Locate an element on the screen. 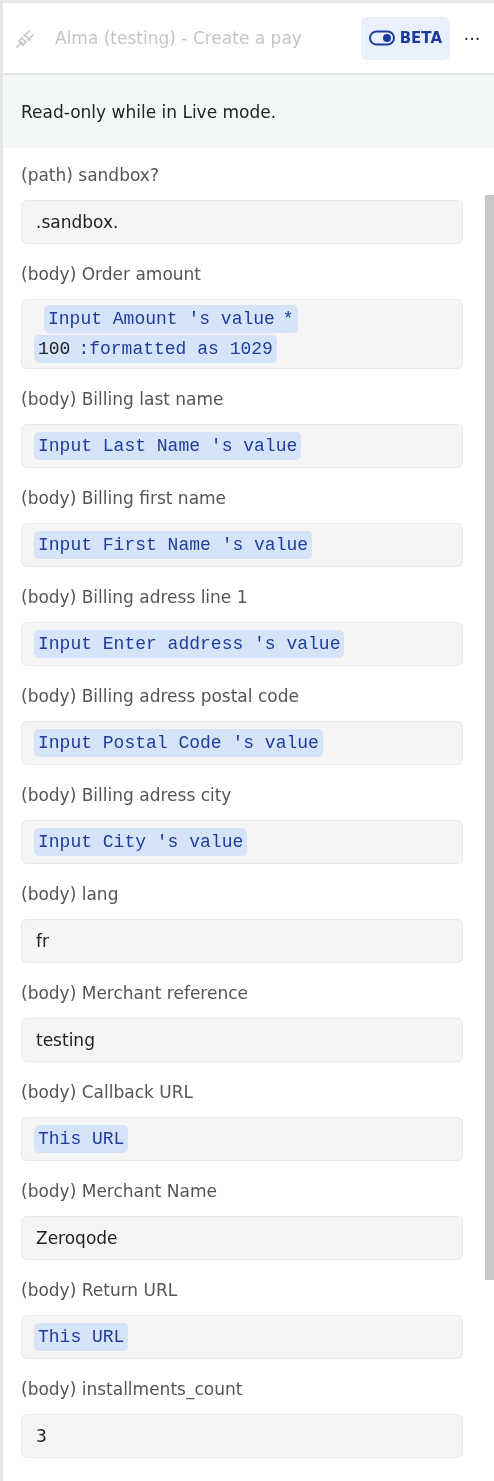 The width and height of the screenshot is (494, 1481). field-label: (body) Merchant reference is located at coordinates (135, 993).